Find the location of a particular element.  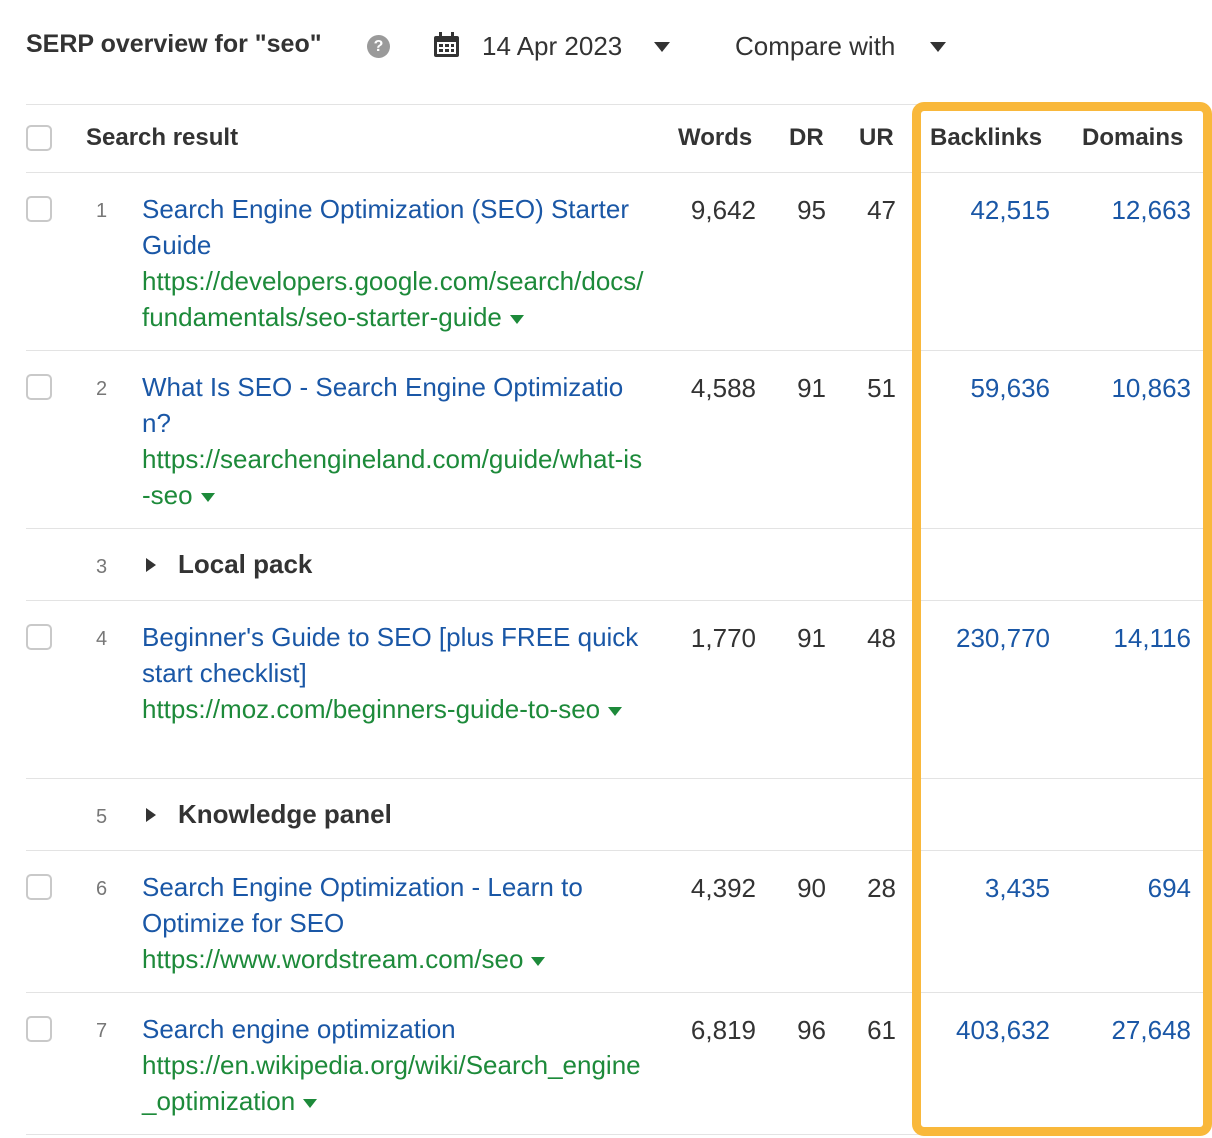

ur-value: 47 is located at coordinates (881, 210).